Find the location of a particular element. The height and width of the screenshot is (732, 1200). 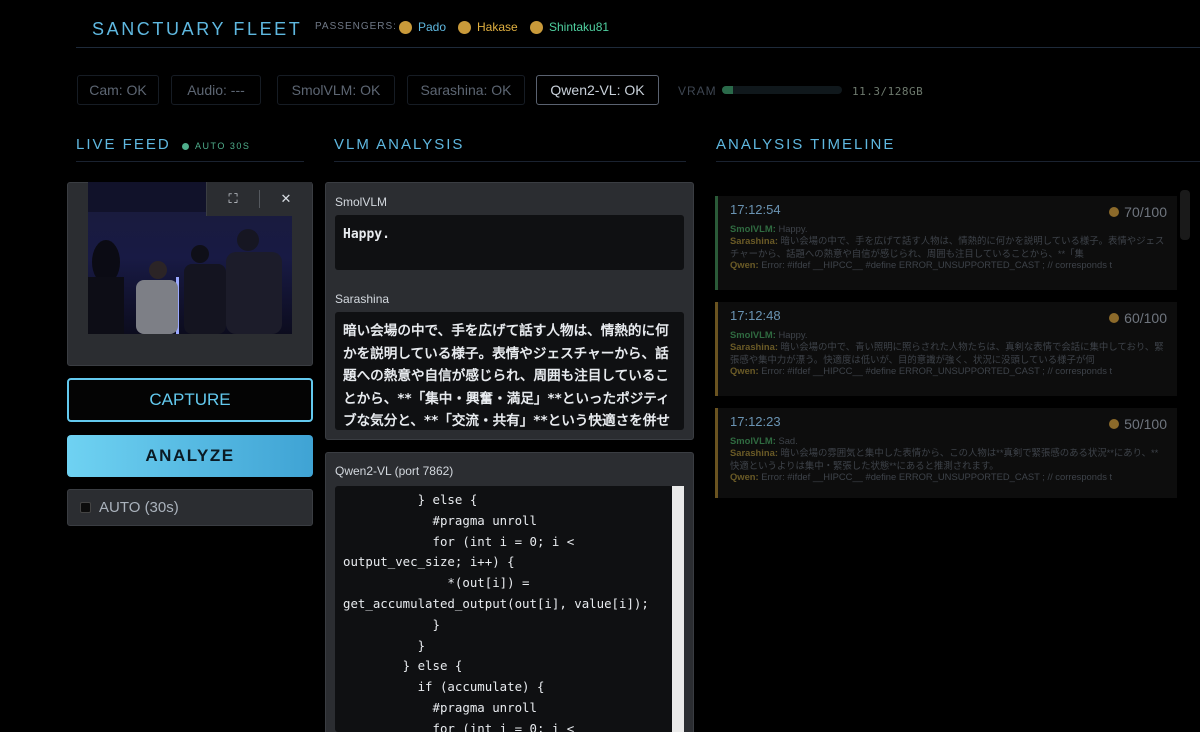

capture-button: CAPTURE is located at coordinates (190, 400).